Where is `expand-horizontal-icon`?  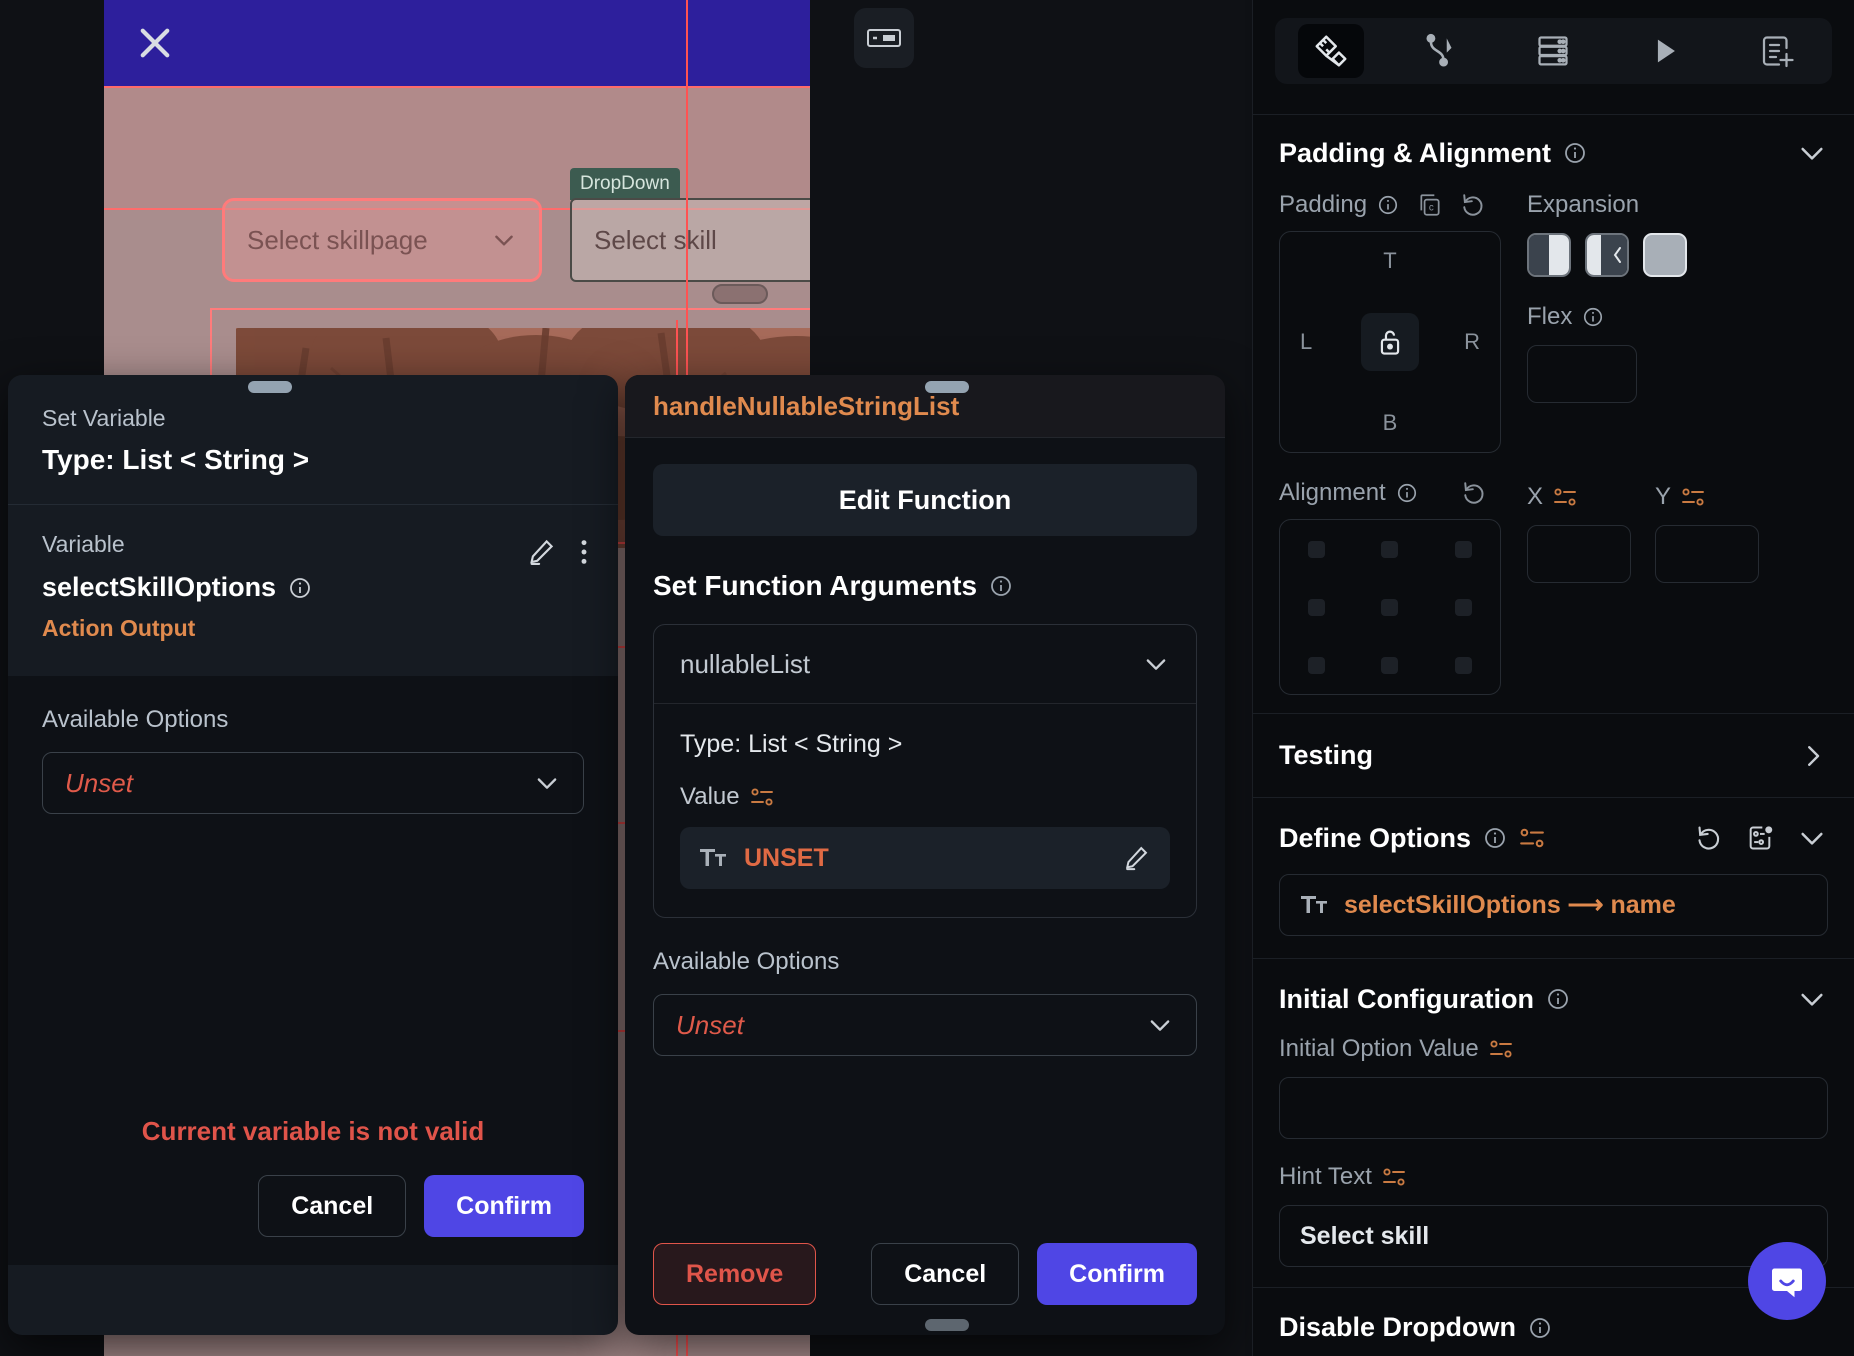 expand-horizontal-icon is located at coordinates (1549, 255).